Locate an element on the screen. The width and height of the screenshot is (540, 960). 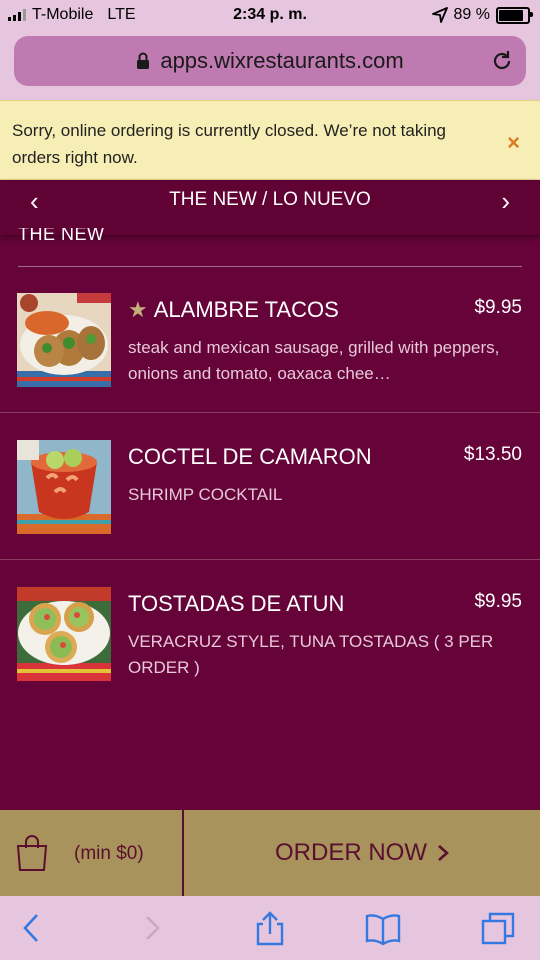
back-icon is located at coordinates (32, 928).